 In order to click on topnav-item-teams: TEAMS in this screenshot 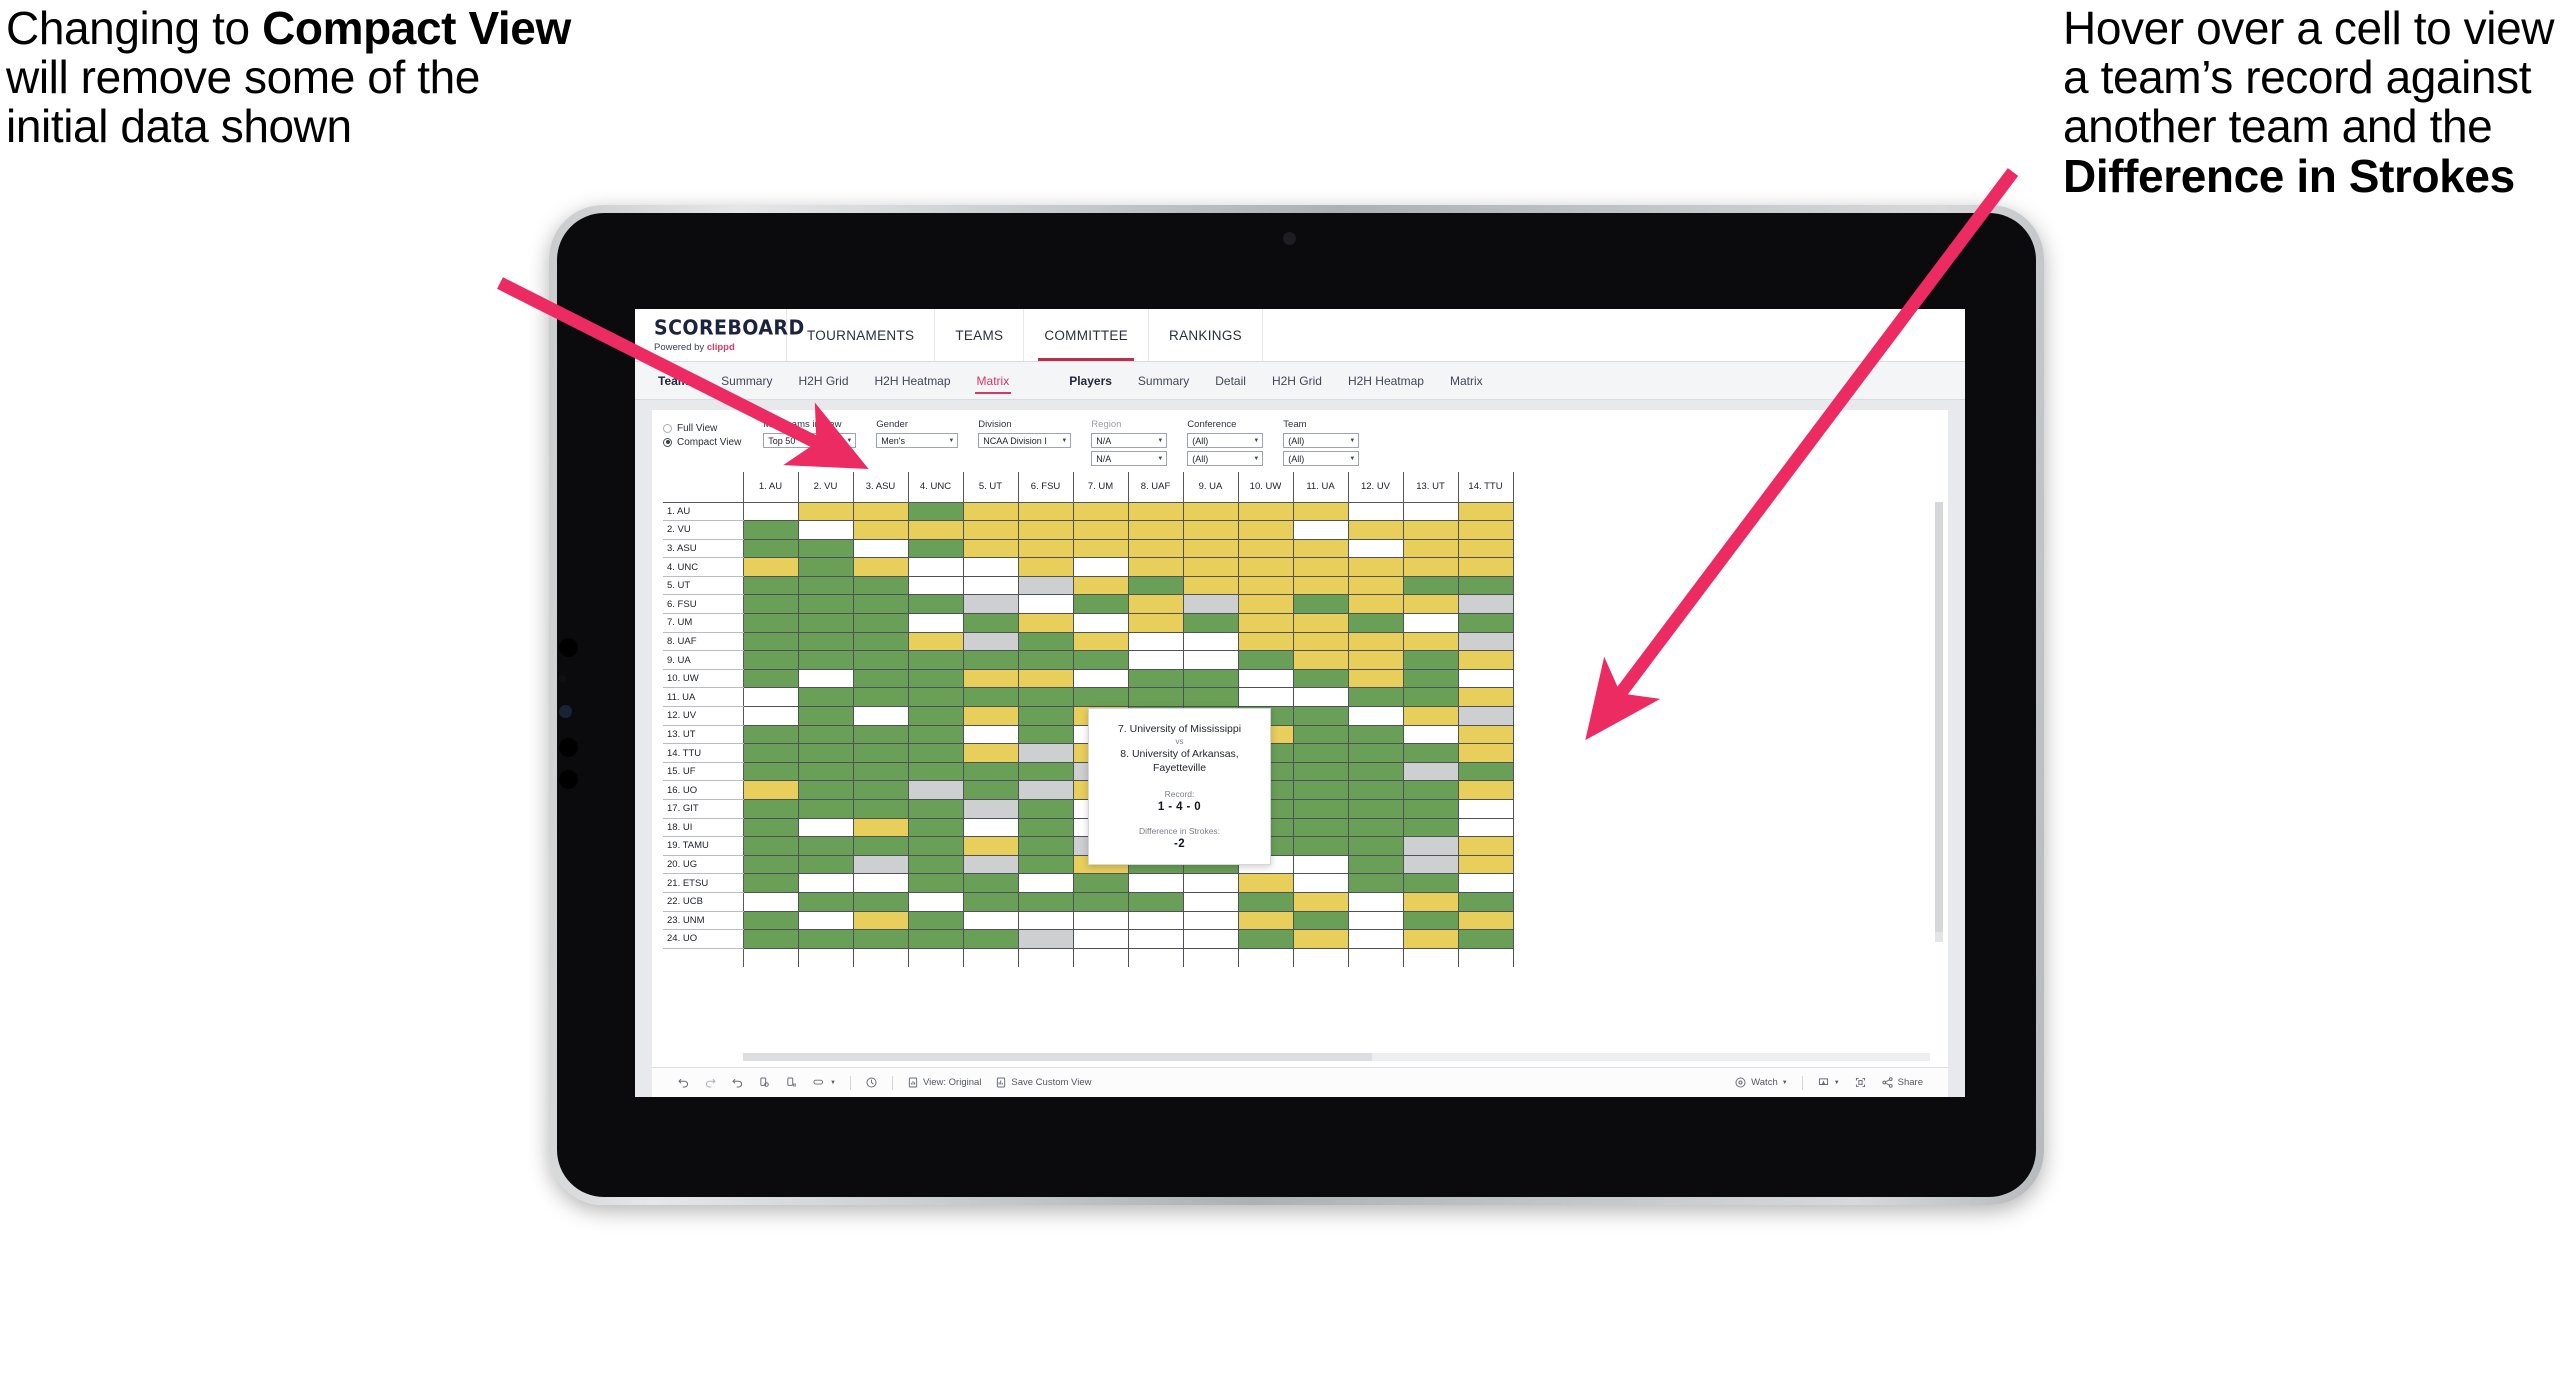, I will do `click(980, 335)`.